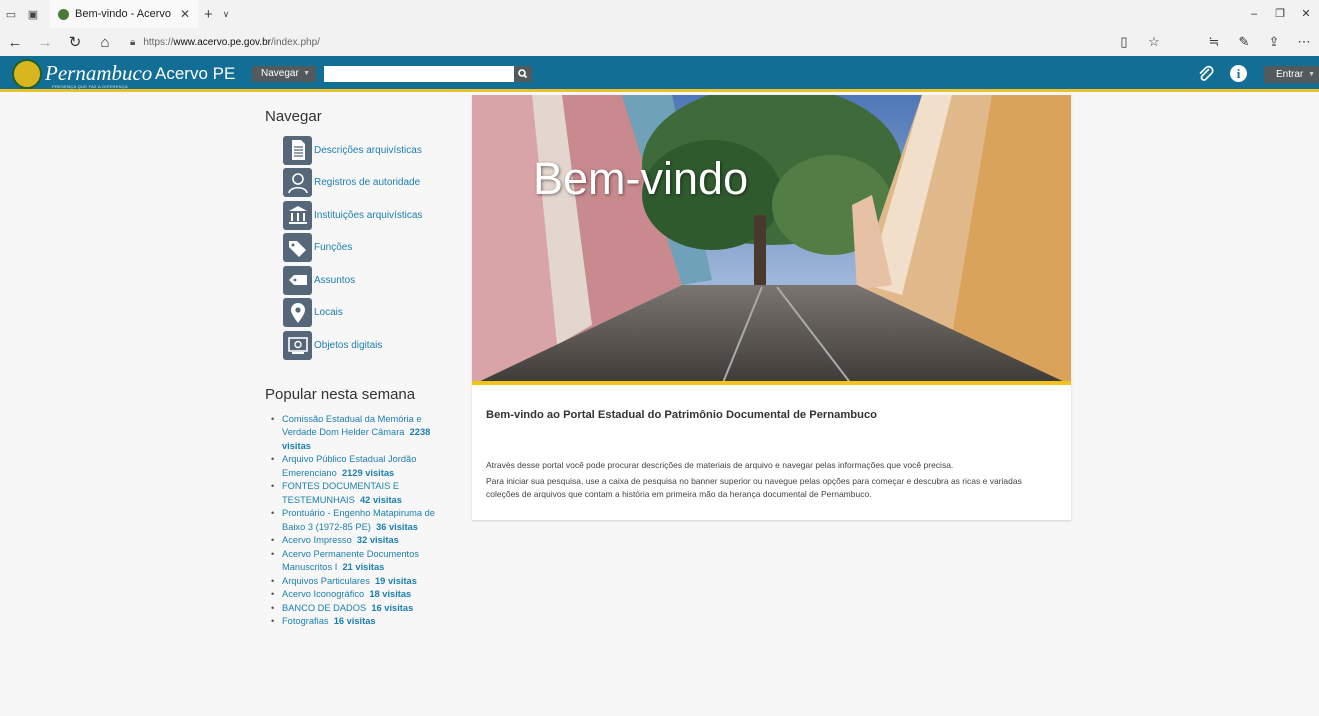 The height and width of the screenshot is (716, 1319). I want to click on refresh-icon: ↻, so click(75, 42).